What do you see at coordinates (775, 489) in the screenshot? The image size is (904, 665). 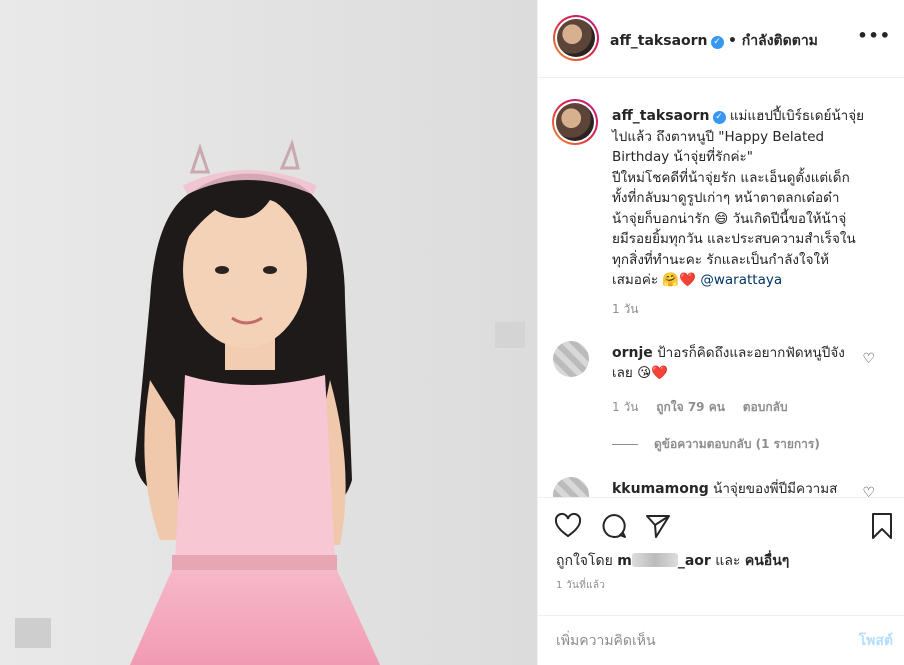 I see `comment-text: น้าจุ่ยของพี่ปีมีความส` at bounding box center [775, 489].